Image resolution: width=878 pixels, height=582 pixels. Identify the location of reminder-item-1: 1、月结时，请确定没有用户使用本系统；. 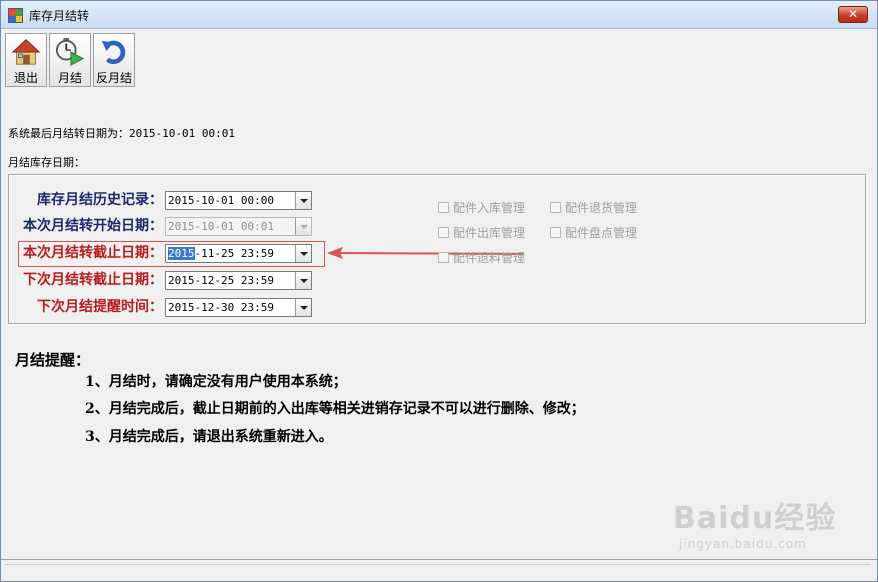
(216, 382).